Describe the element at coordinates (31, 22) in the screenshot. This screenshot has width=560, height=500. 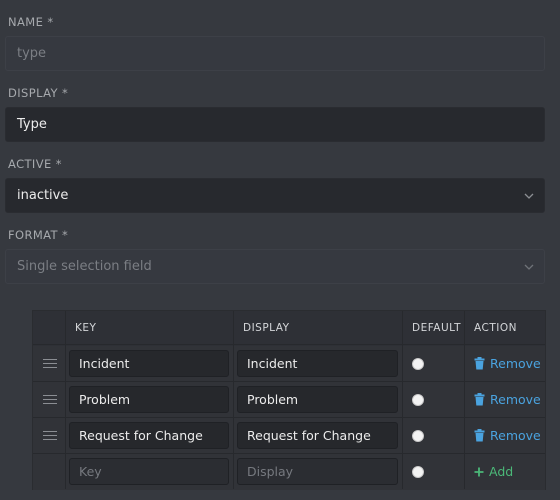
I see `name-label: NAME *` at that location.